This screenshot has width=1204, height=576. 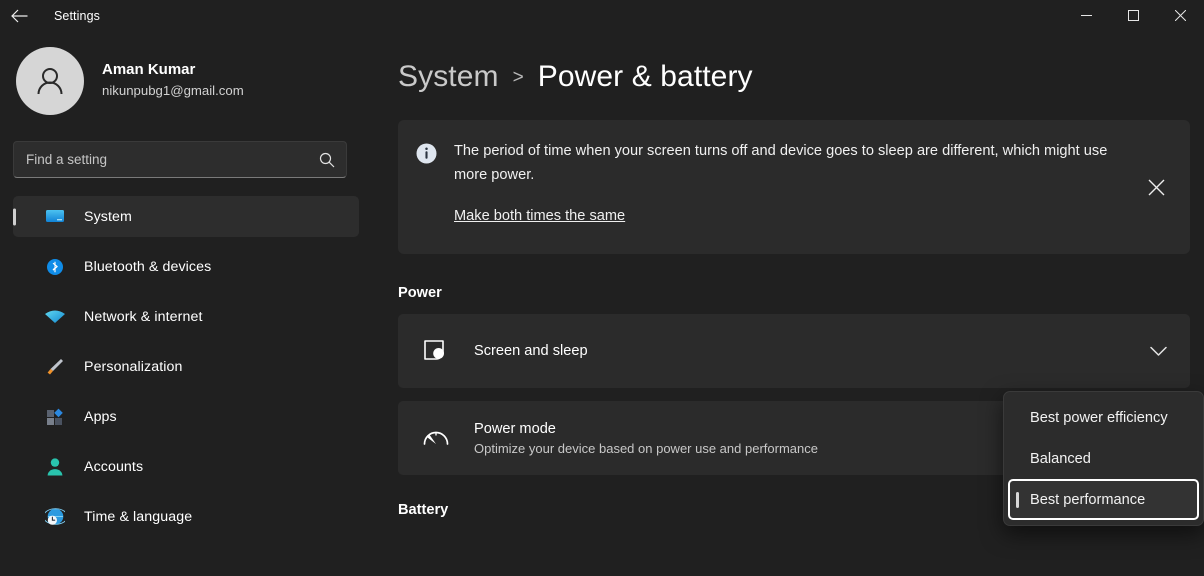 What do you see at coordinates (55, 517) in the screenshot?
I see `clock-globe-icon` at bounding box center [55, 517].